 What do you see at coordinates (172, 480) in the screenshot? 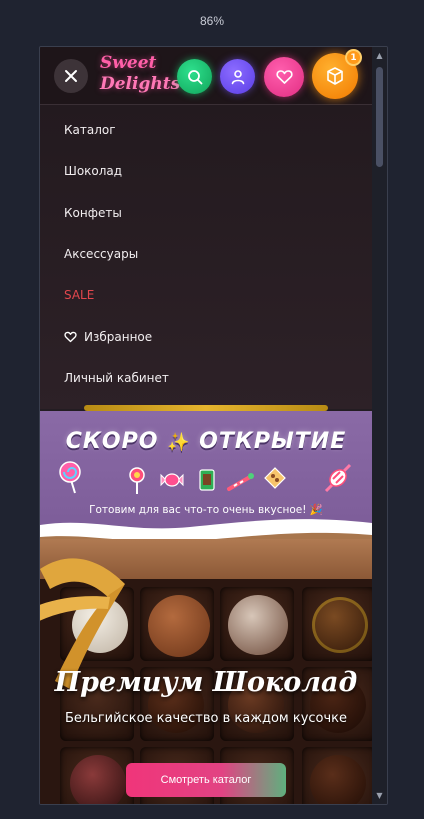
I see `wrapped-candy-icon` at bounding box center [172, 480].